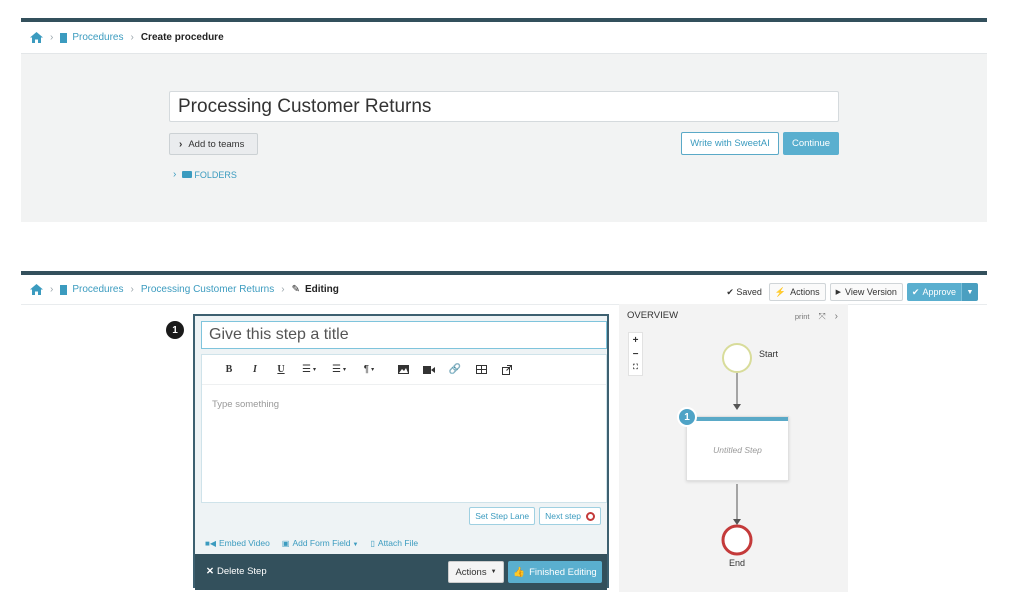 This screenshot has width=1024, height=616. I want to click on paragraph-format-button: ¶ ▾, so click(369, 370).